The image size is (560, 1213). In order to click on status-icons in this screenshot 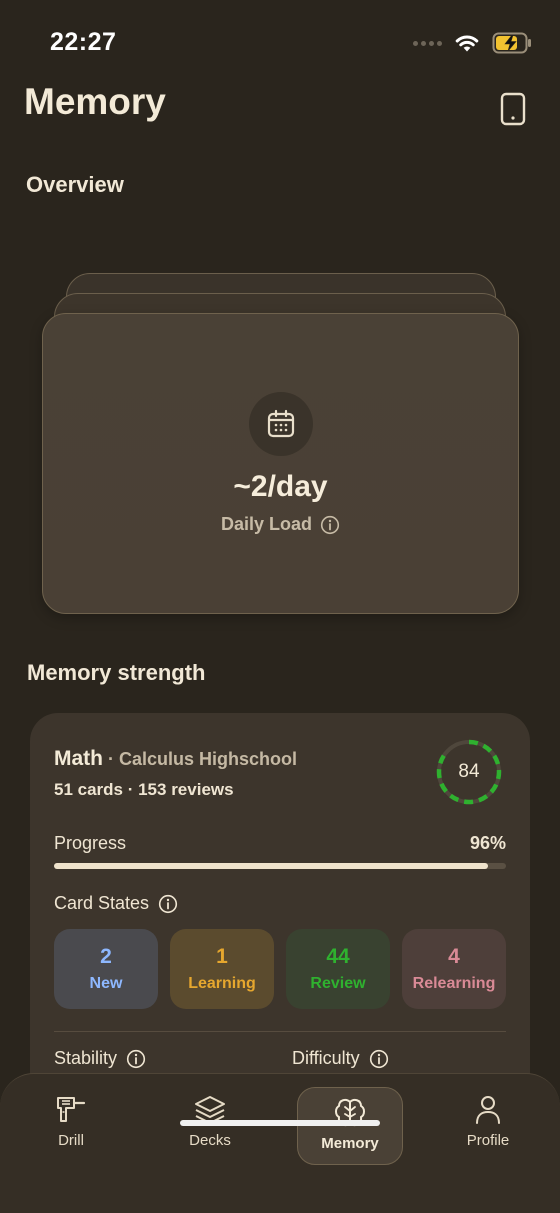, I will do `click(472, 43)`.